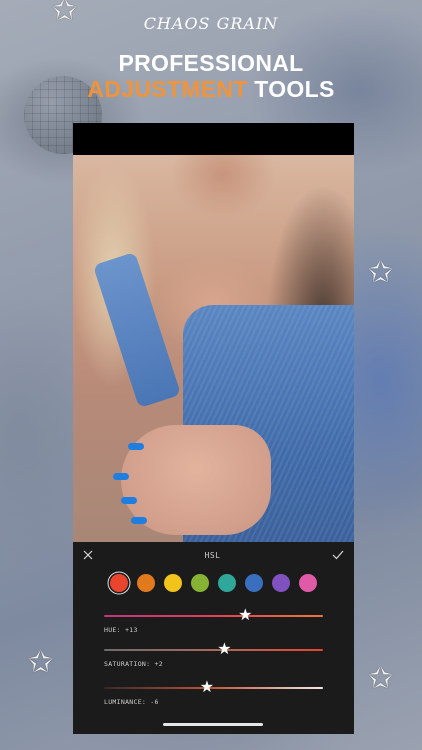 Image resolution: width=422 pixels, height=750 pixels. Describe the element at coordinates (121, 630) in the screenshot. I see `hue-label: HUE: +13` at that location.